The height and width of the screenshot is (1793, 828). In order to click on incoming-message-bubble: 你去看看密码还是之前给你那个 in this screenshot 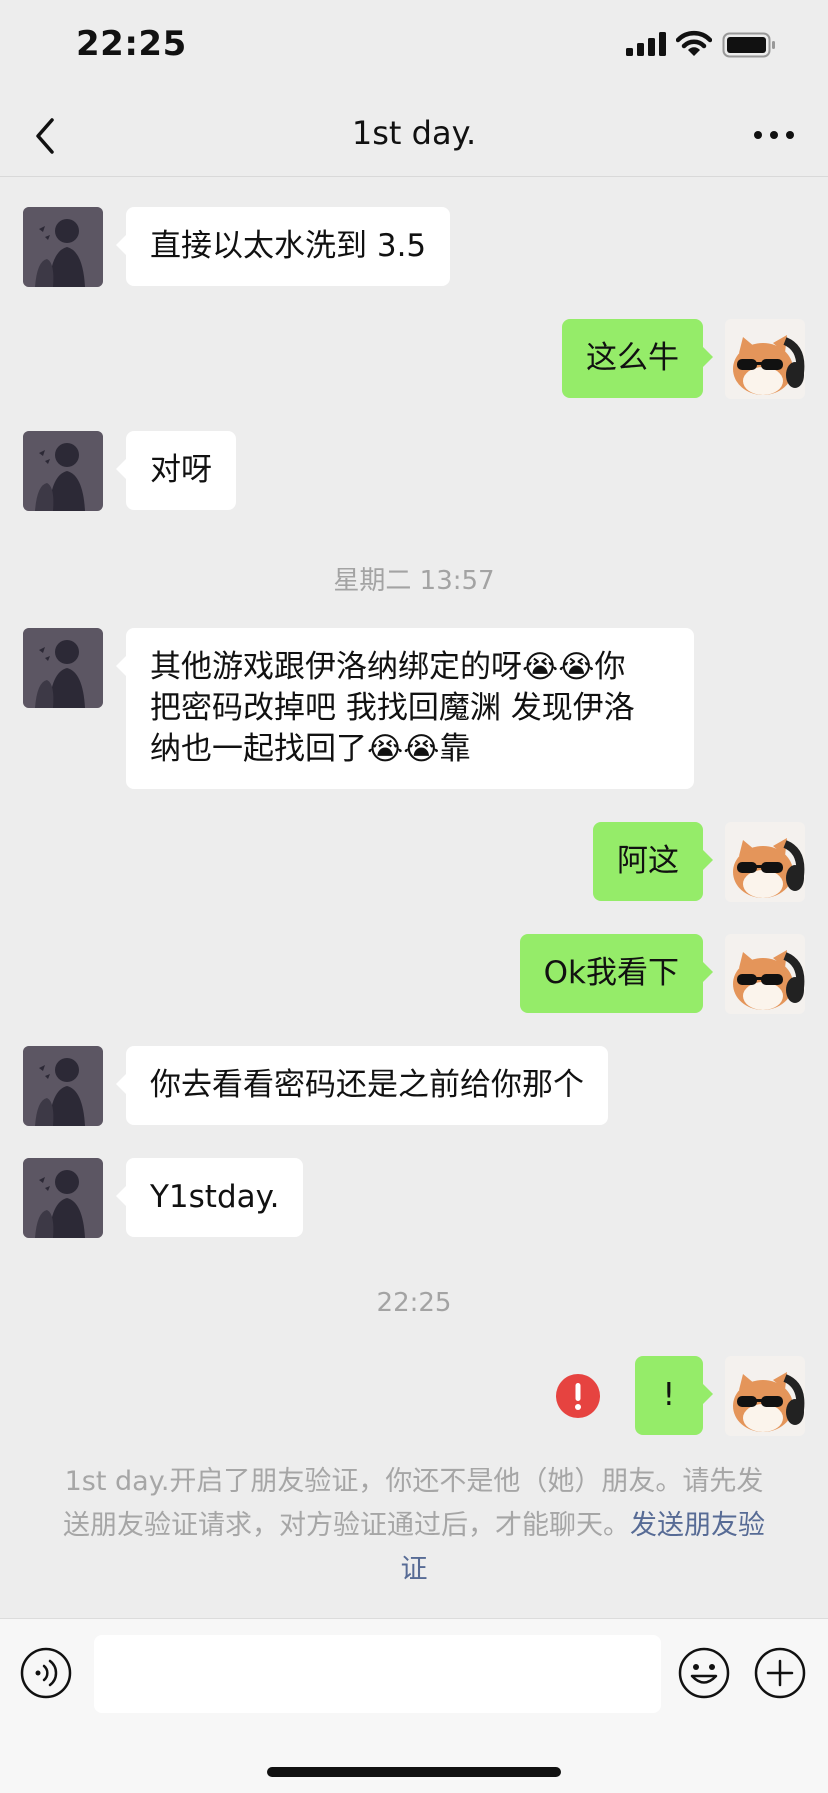, I will do `click(362, 1085)`.